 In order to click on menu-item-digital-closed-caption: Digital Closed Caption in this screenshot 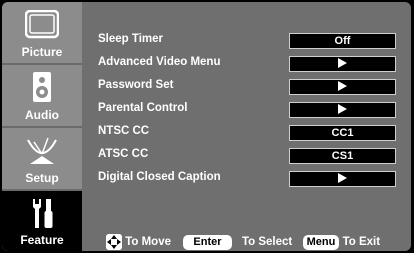, I will do `click(253, 179)`.